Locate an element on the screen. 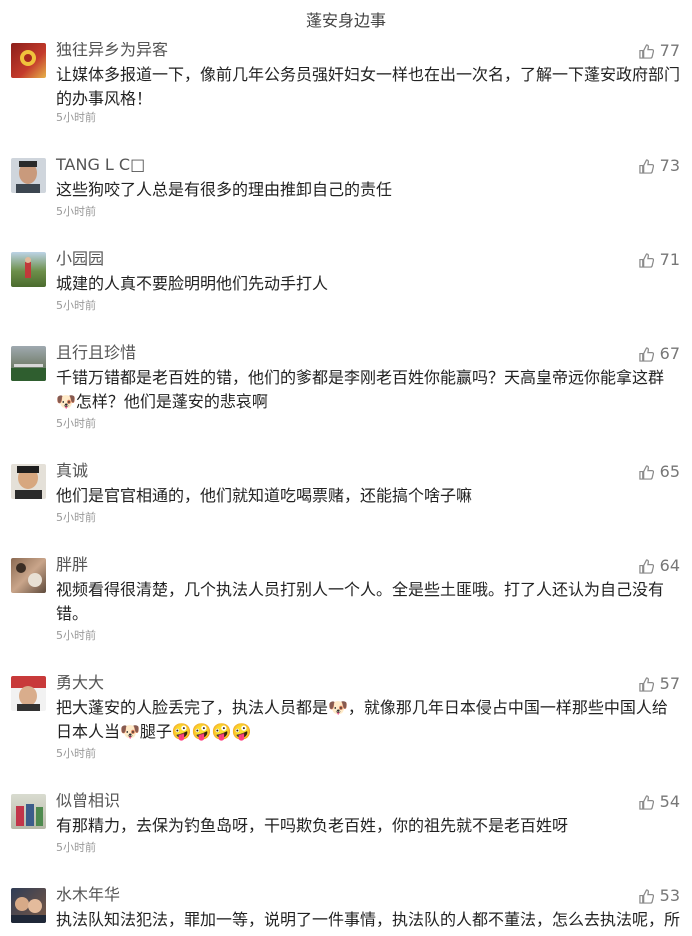  comment-text: 这些狗咬了人总是有很多的理由推卸自己的责任 is located at coordinates (224, 189).